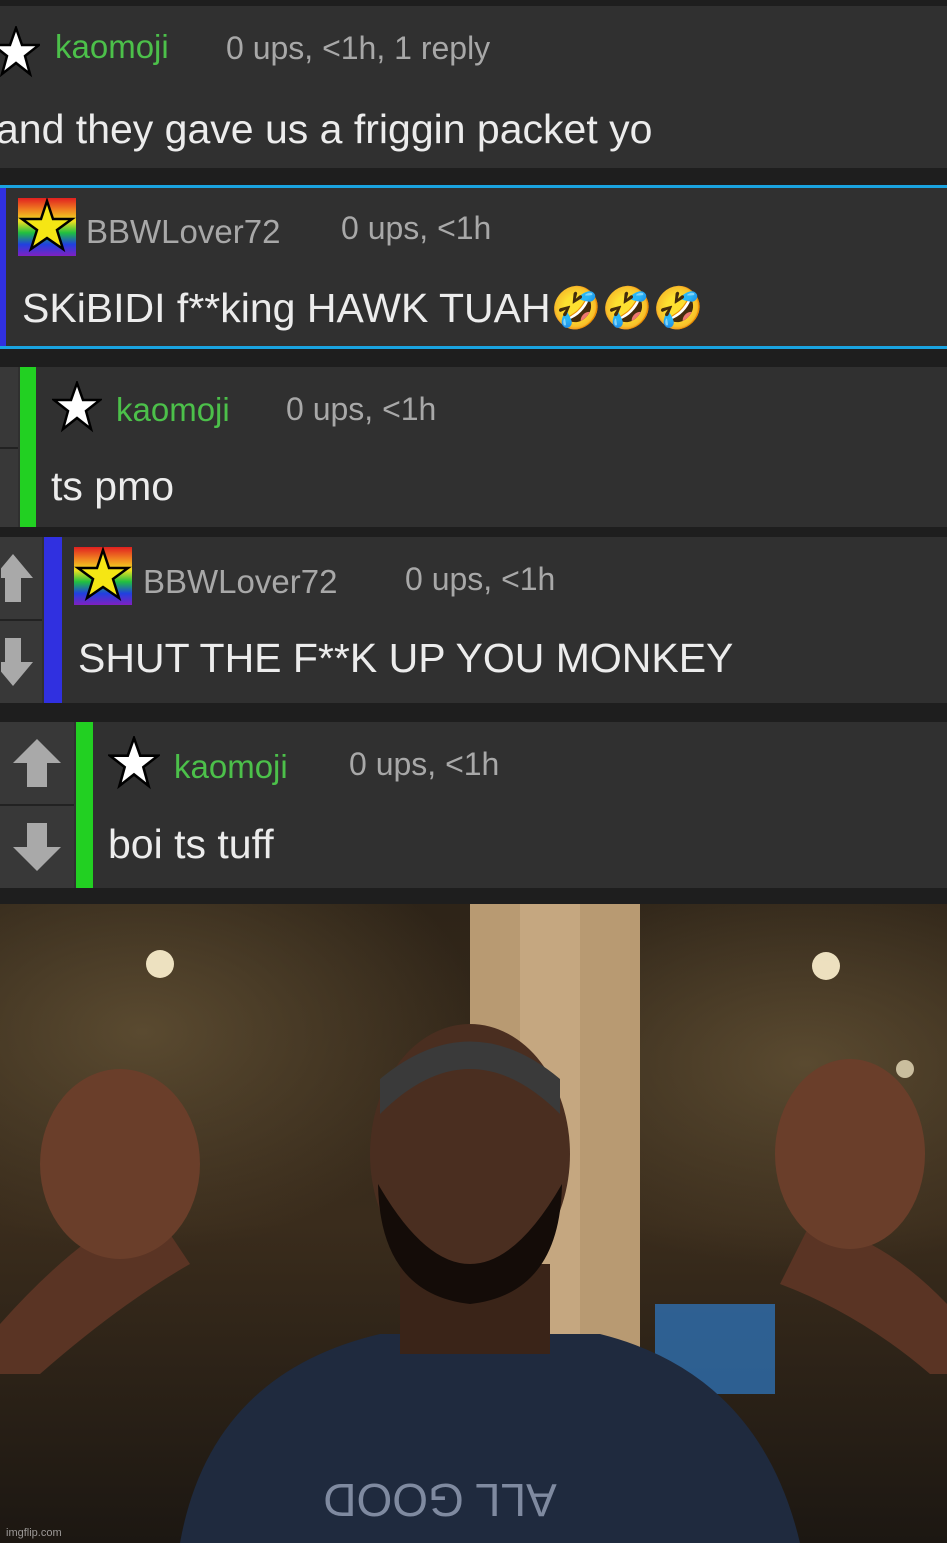 This screenshot has height=1543, width=947. Describe the element at coordinates (473, 447) in the screenshot. I see `comment-3: kaomoji 0 ups, <1h ts pmo` at that location.